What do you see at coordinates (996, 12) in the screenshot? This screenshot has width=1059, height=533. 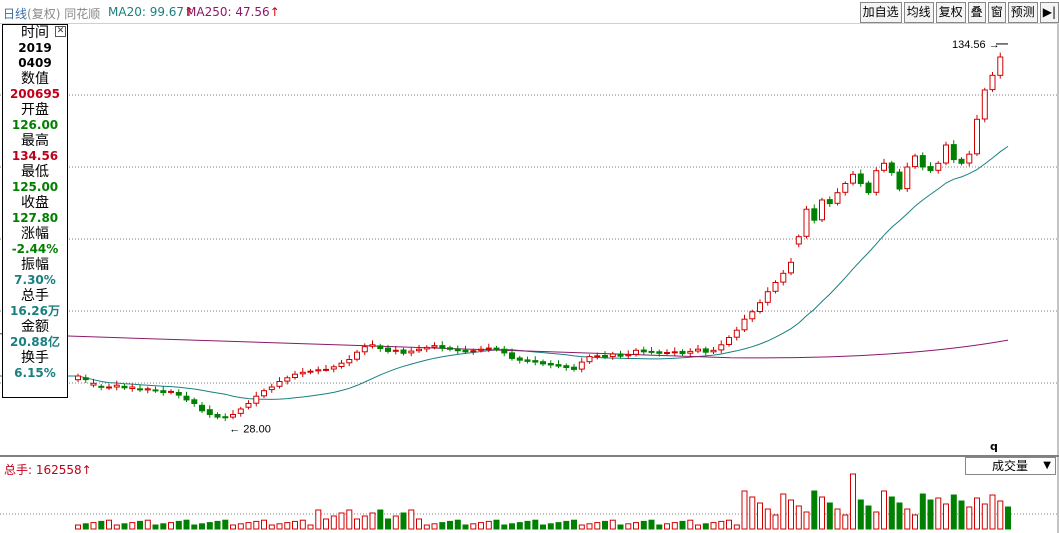 I see `window-button: 窗` at bounding box center [996, 12].